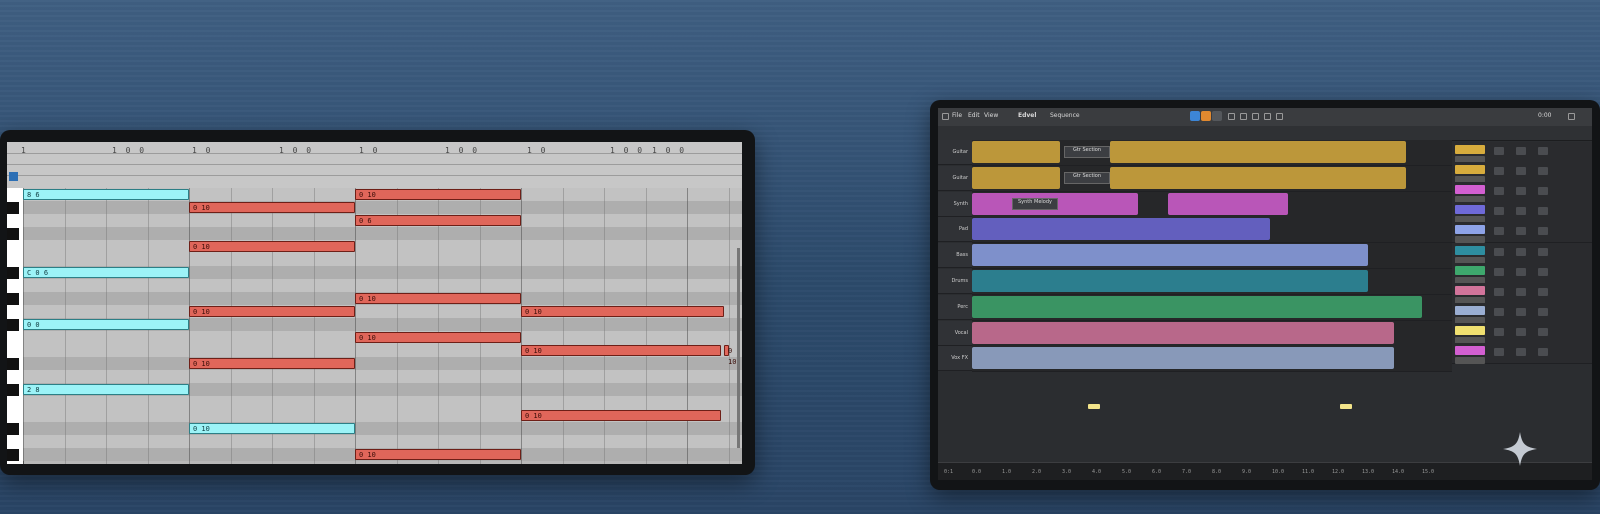 This screenshot has width=1600, height=514. Describe the element at coordinates (1470, 361) in the screenshot. I see `channel-fader` at that location.